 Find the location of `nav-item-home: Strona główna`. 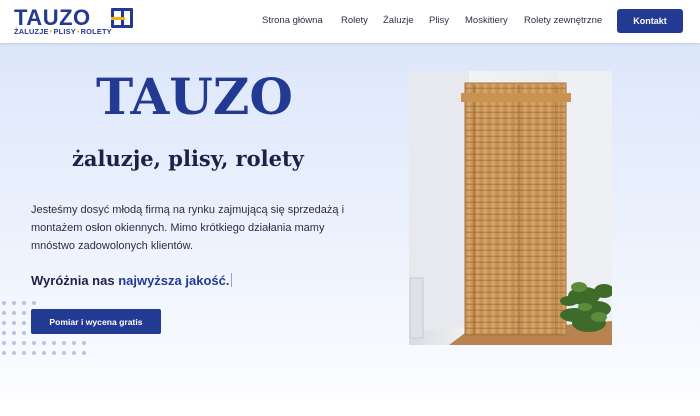

nav-item-home: Strona główna is located at coordinates (292, 20).